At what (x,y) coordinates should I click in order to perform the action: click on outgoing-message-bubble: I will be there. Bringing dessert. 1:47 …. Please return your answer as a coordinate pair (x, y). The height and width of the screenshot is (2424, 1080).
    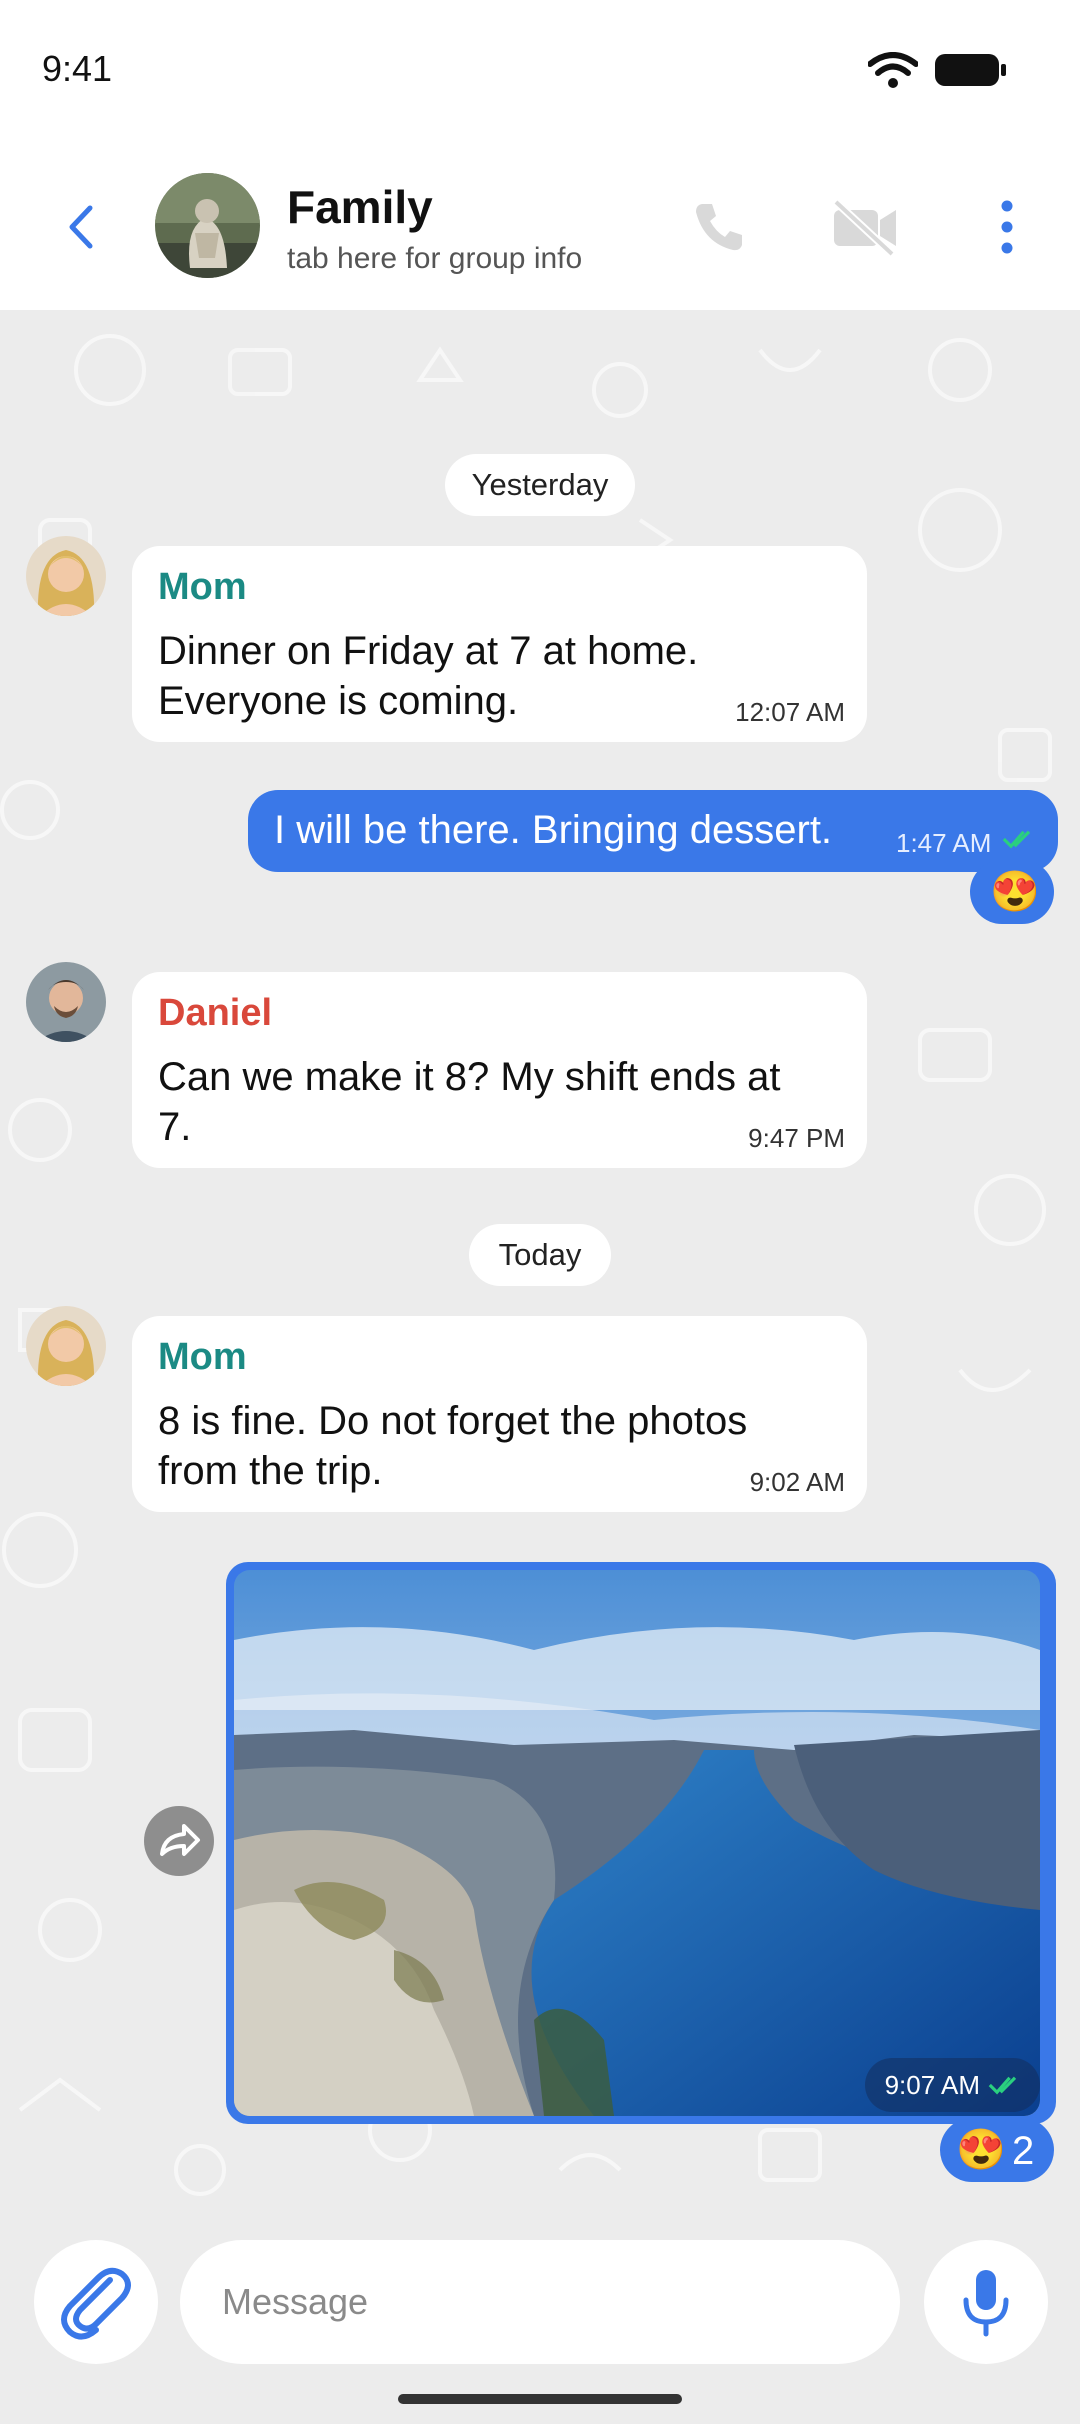
    Looking at the image, I should click on (653, 831).